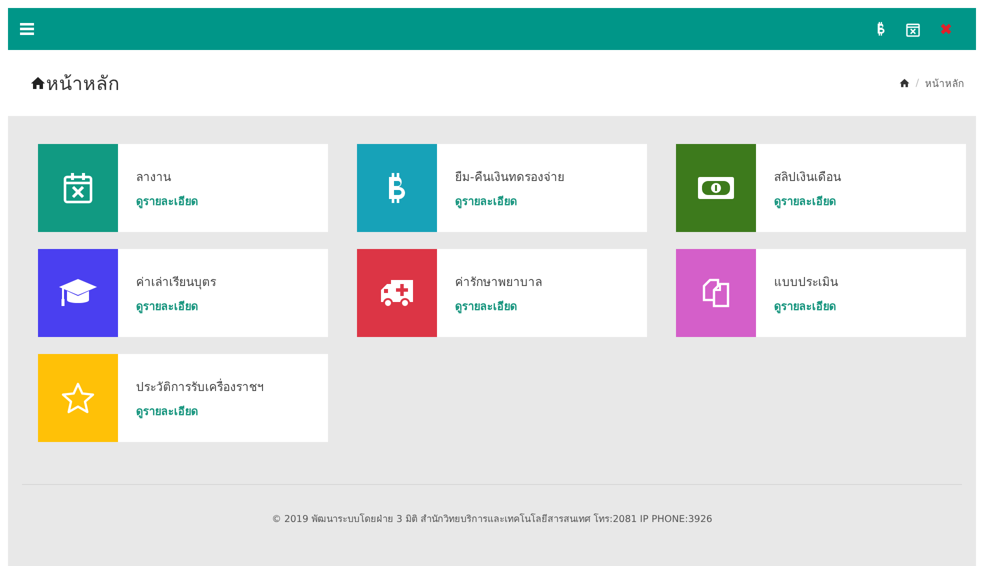 The height and width of the screenshot is (566, 984). Describe the element at coordinates (183, 188) in the screenshot. I see `menu-card: ลางาน ดูรายละเอียด` at that location.